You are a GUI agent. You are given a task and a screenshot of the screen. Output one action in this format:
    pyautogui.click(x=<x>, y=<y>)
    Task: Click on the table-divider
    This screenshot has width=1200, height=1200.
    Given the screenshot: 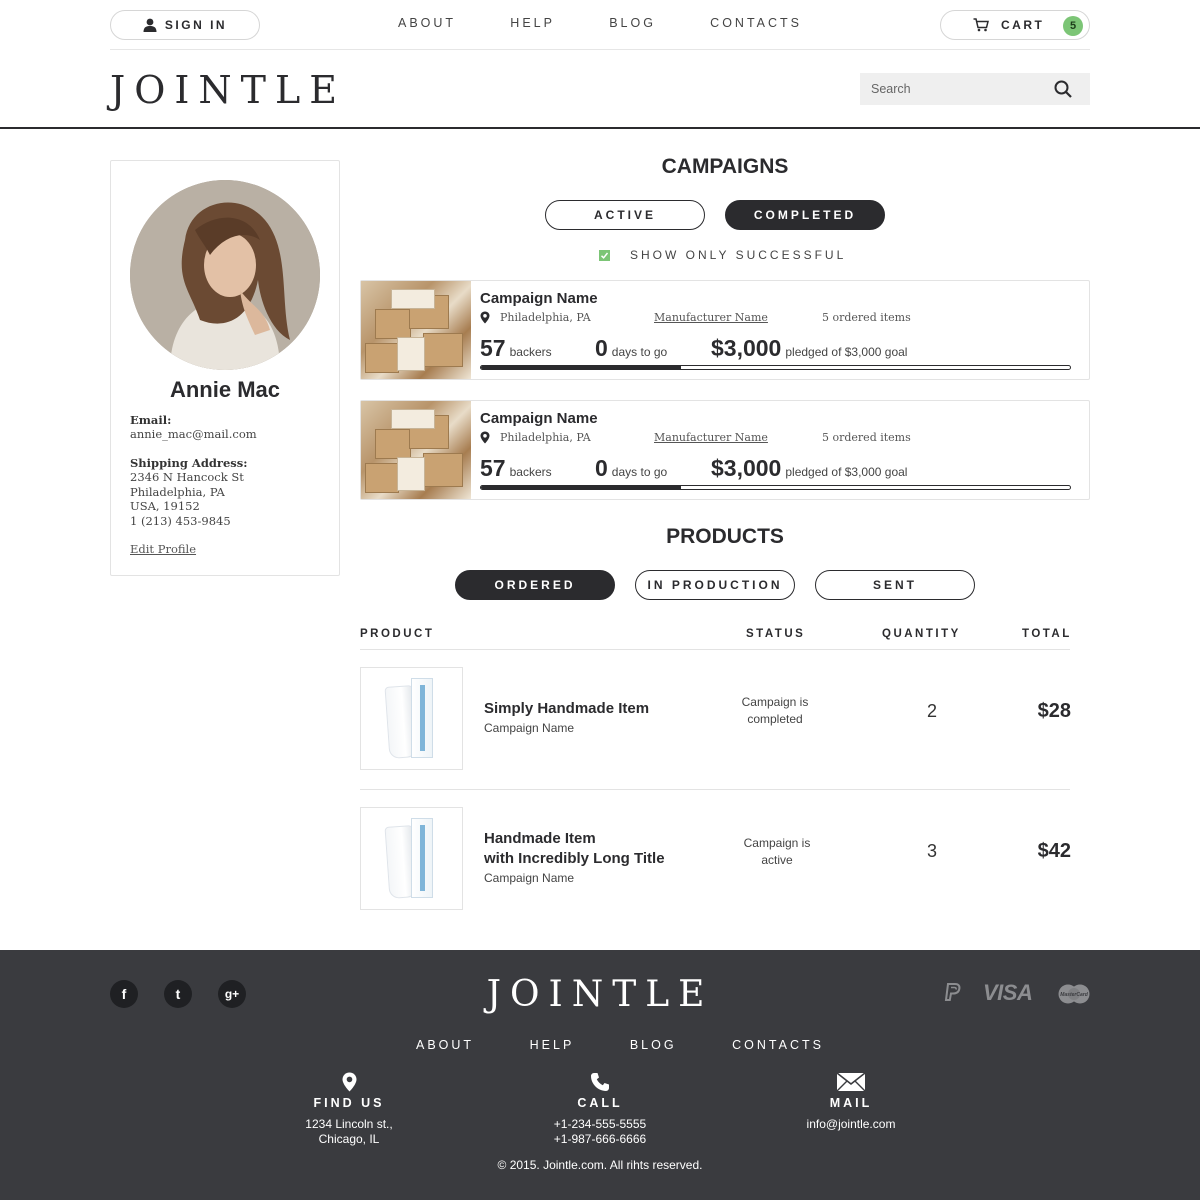 What is the action you would take?
    pyautogui.click(x=715, y=789)
    